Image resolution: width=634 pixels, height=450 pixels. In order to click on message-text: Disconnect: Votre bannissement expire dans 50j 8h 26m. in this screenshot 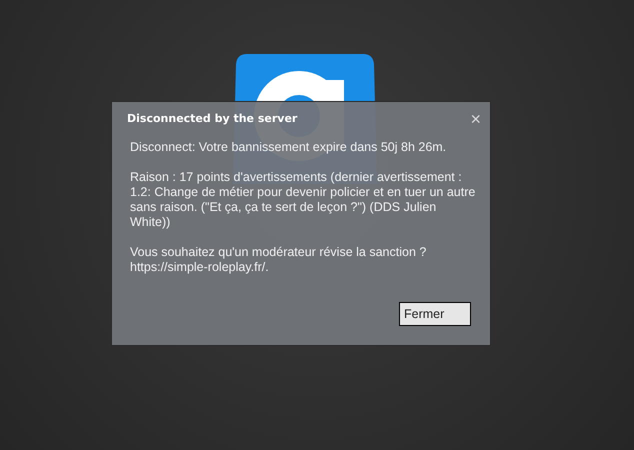, I will do `click(289, 147)`.